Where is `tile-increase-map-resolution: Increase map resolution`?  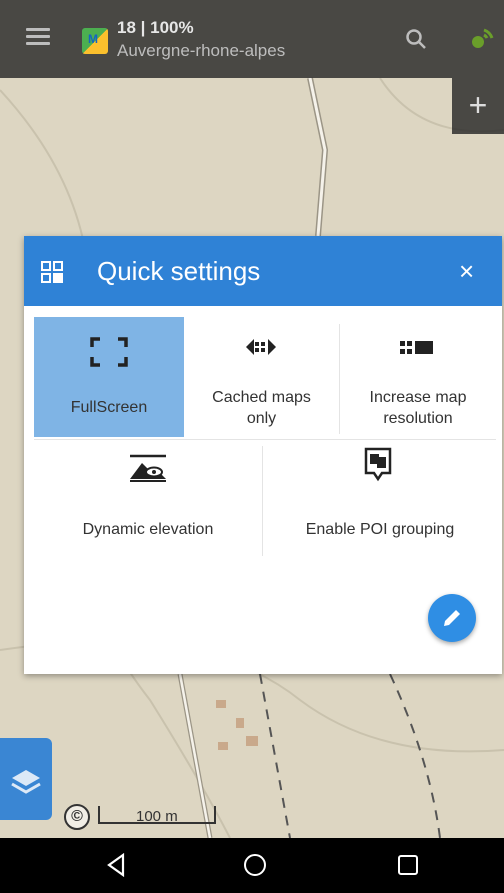 tile-increase-map-resolution: Increase map resolution is located at coordinates (418, 377).